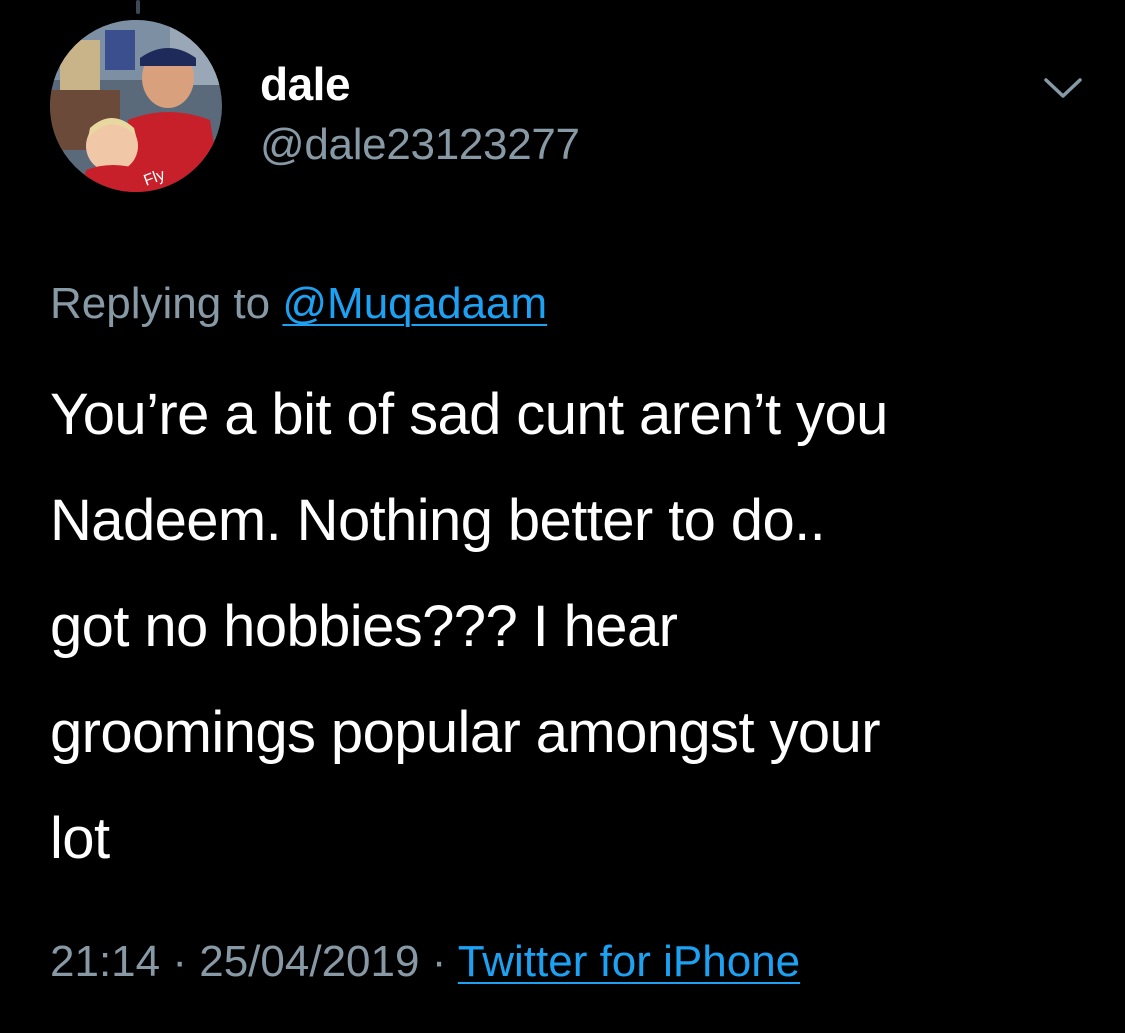 This screenshot has height=1033, width=1125. Describe the element at coordinates (629, 961) in the screenshot. I see `tweet-source-link: Twitter for iPhone` at that location.